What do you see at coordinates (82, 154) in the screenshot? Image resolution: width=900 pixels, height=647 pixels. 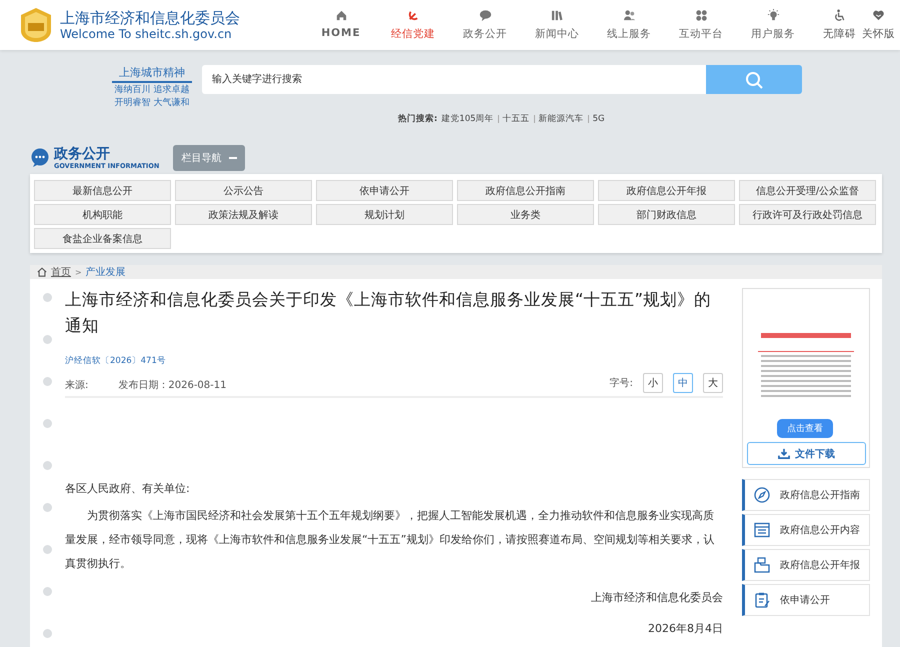 I see `section-title: 政务公开` at bounding box center [82, 154].